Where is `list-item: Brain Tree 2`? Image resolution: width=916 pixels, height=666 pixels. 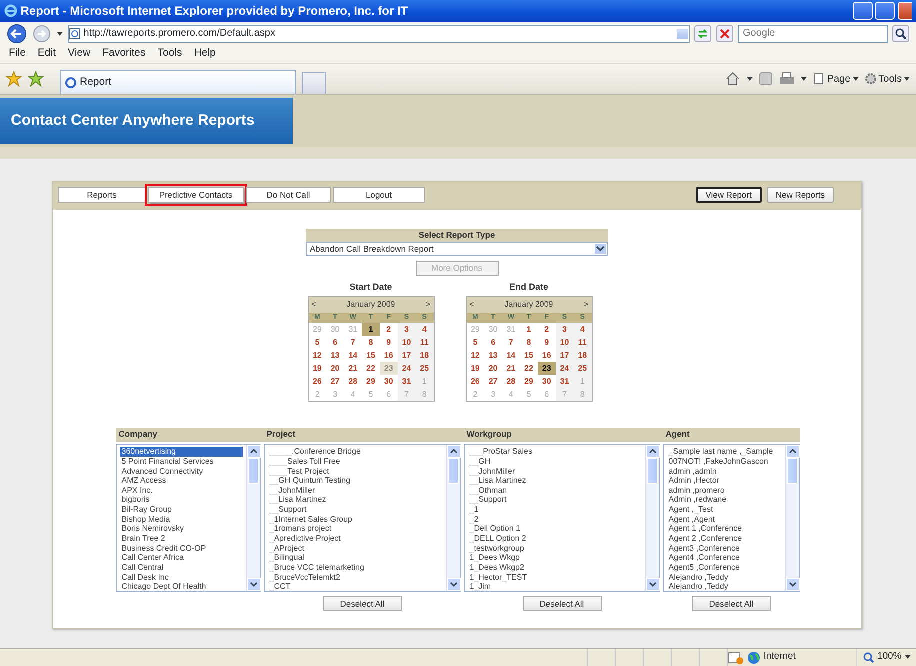 list-item: Brain Tree 2 is located at coordinates (182, 539).